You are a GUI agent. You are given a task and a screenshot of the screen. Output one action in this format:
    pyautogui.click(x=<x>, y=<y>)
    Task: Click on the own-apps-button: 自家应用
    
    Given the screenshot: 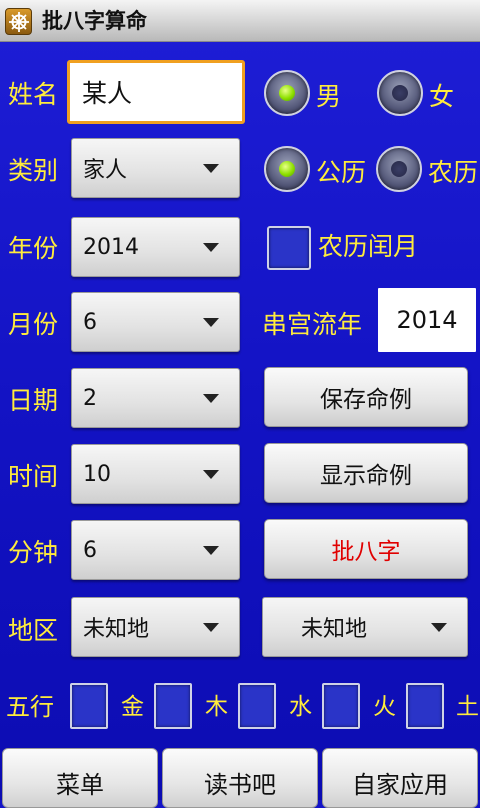 What is the action you would take?
    pyautogui.click(x=400, y=778)
    